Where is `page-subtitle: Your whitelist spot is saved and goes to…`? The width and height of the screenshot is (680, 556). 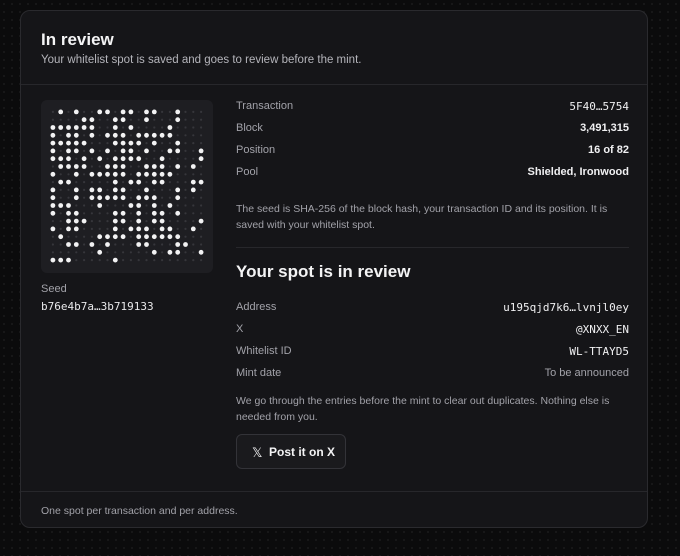 page-subtitle: Your whitelist spot is saved and goes to… is located at coordinates (201, 60).